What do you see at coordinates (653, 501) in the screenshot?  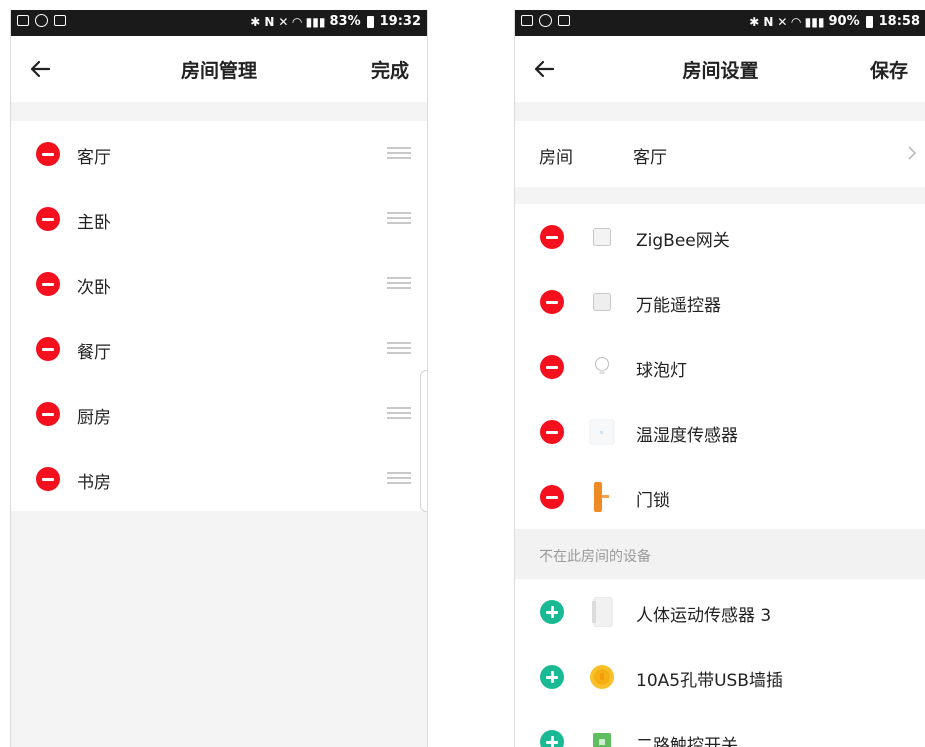 I see `device-label: 门锁` at bounding box center [653, 501].